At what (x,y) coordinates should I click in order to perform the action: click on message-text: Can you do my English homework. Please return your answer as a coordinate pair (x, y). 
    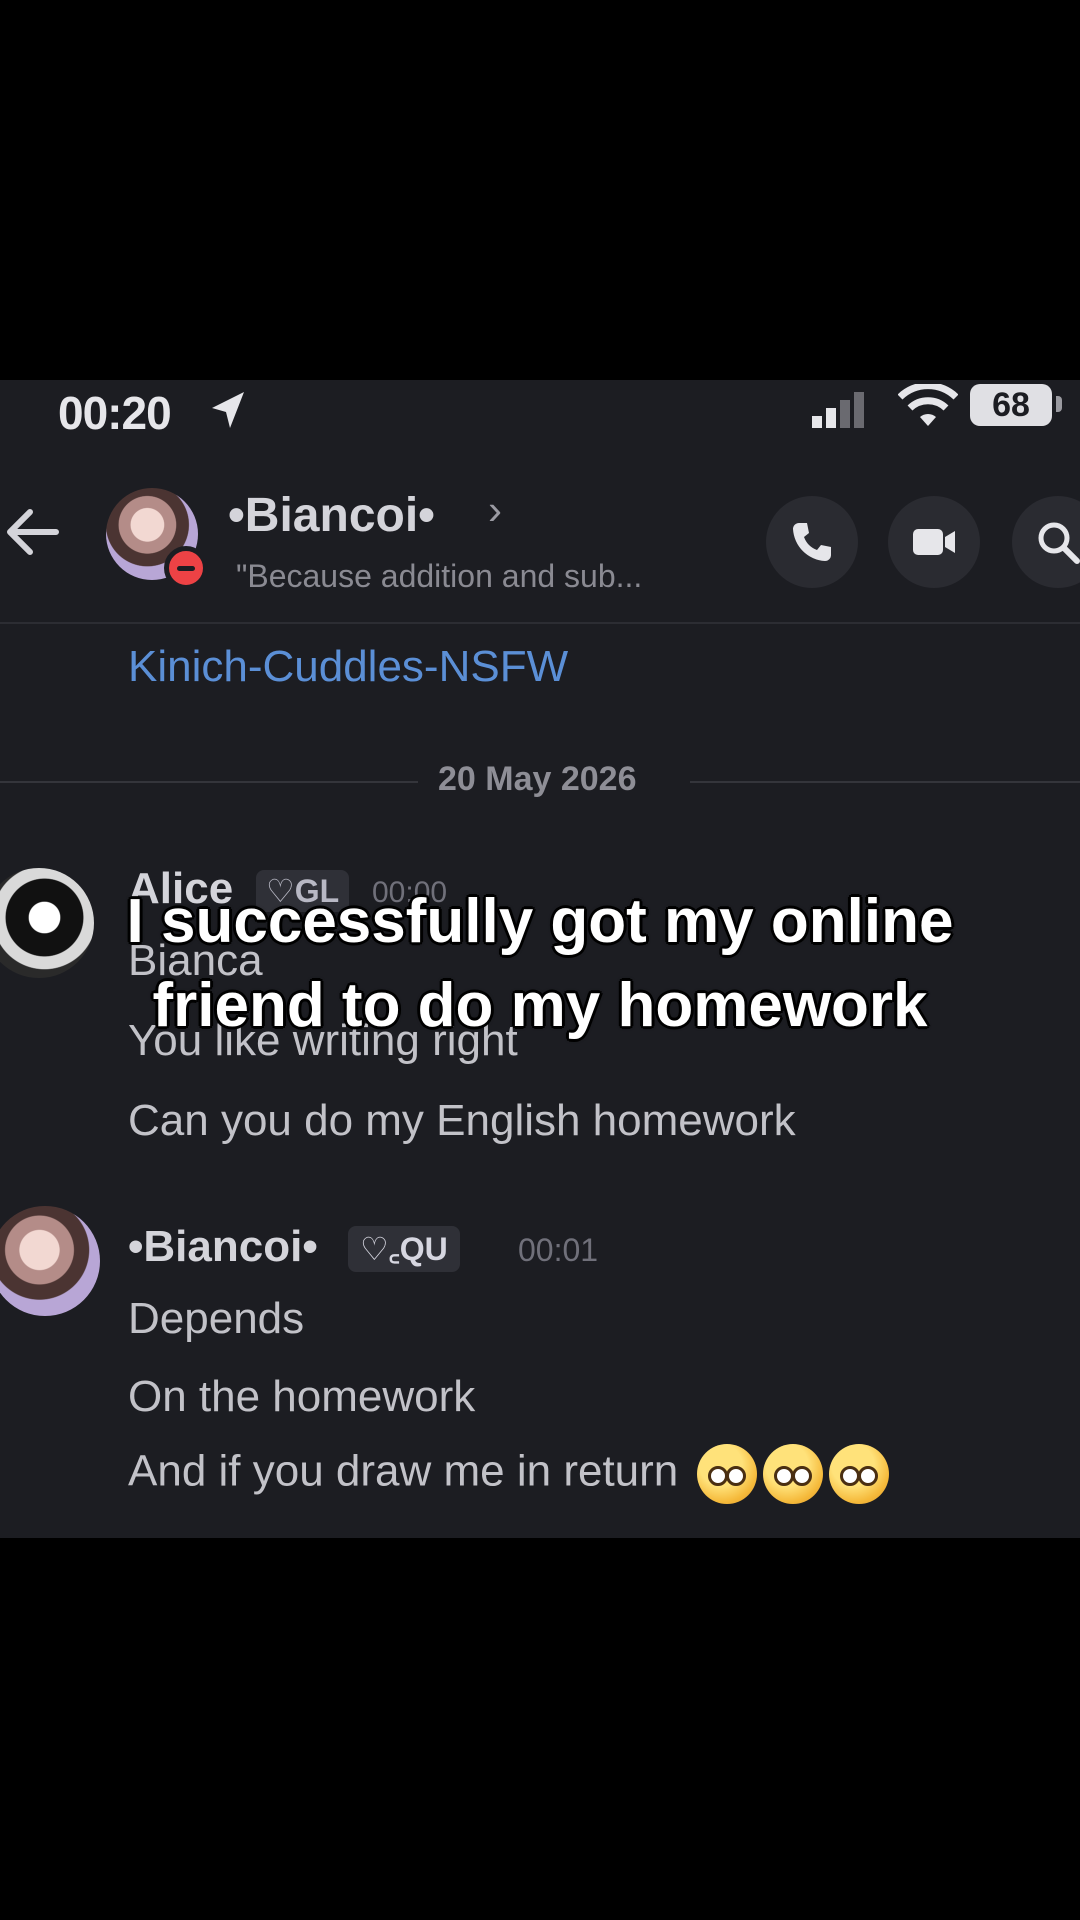
    Looking at the image, I should click on (462, 1120).